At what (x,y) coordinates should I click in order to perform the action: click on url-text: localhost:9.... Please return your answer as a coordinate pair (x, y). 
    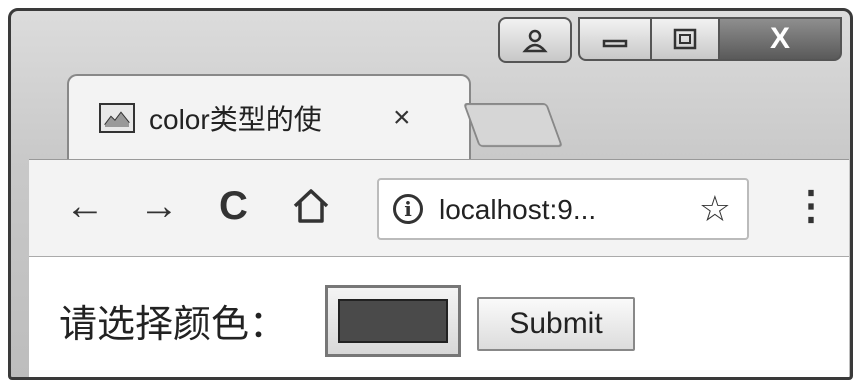
    Looking at the image, I should click on (517, 210).